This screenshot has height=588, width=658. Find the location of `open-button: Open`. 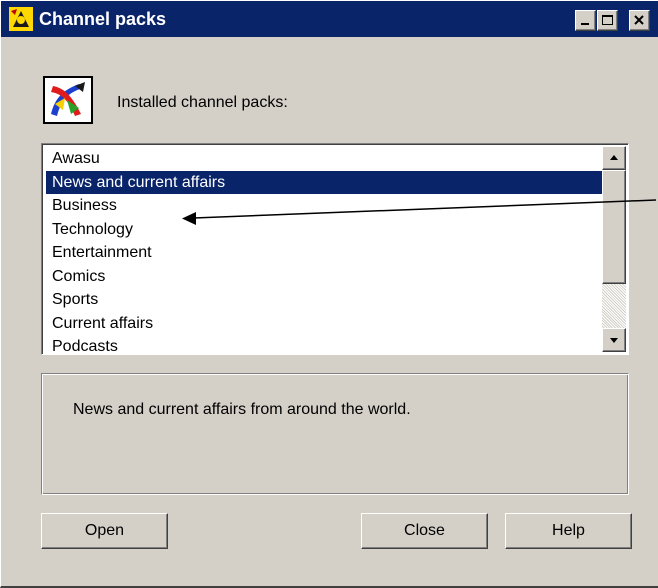

open-button: Open is located at coordinates (104, 531).